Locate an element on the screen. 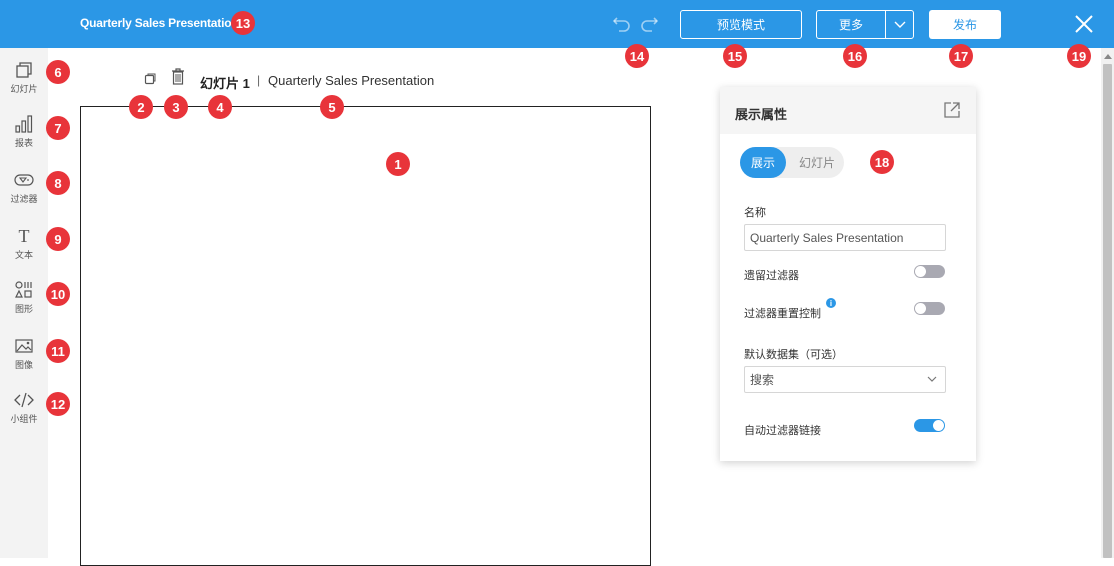 Image resolution: width=1114 pixels, height=566 pixels. pop-out-icon is located at coordinates (952, 110).